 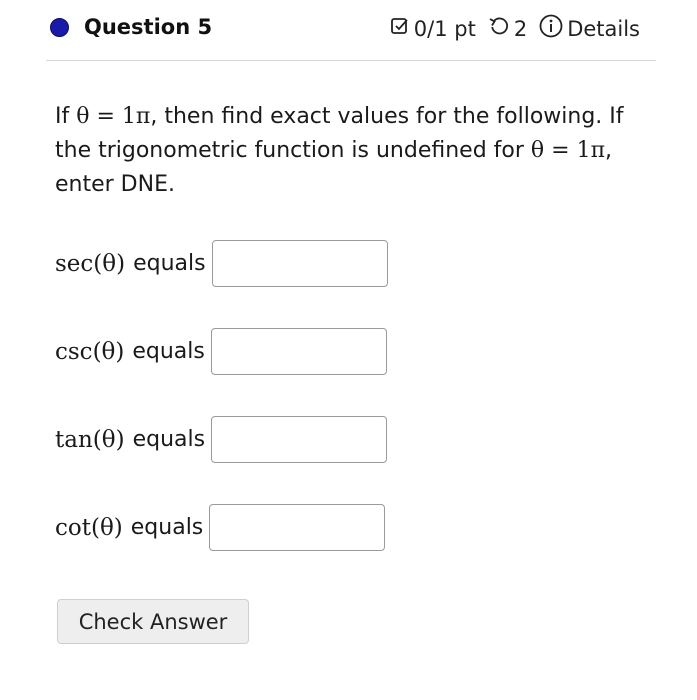 What do you see at coordinates (59, 27) in the screenshot?
I see `question-status-dot` at bounding box center [59, 27].